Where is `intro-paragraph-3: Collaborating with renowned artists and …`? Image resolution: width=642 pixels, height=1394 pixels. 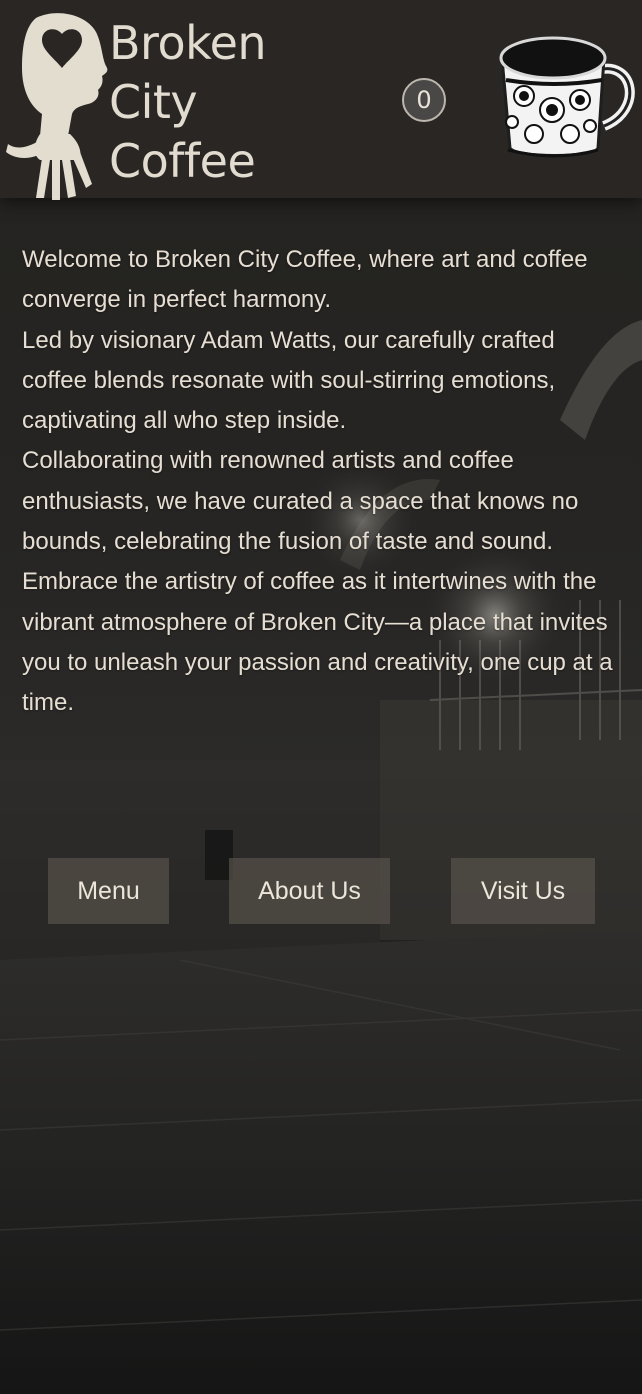 intro-paragraph-3: Collaborating with renowned artists and … is located at coordinates (300, 501).